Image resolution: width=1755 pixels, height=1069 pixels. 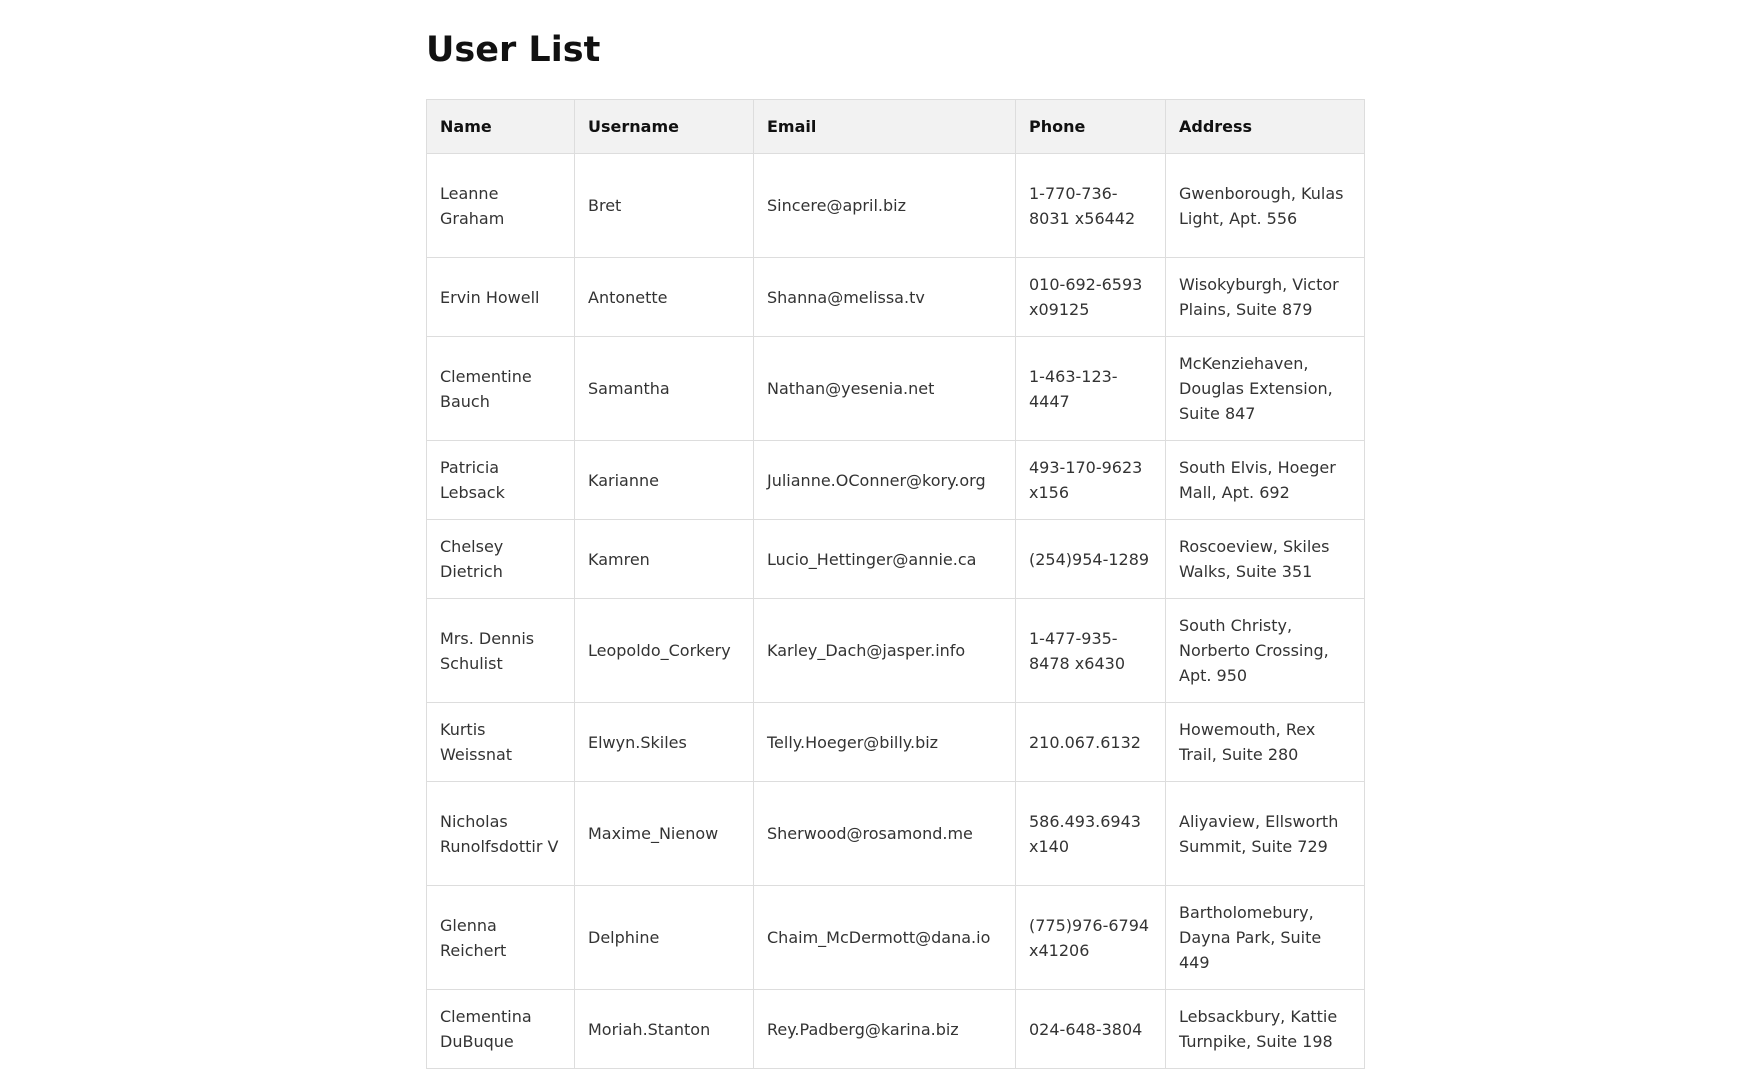 I want to click on cell-email: Nathan@yesenia.net, so click(x=884, y=388).